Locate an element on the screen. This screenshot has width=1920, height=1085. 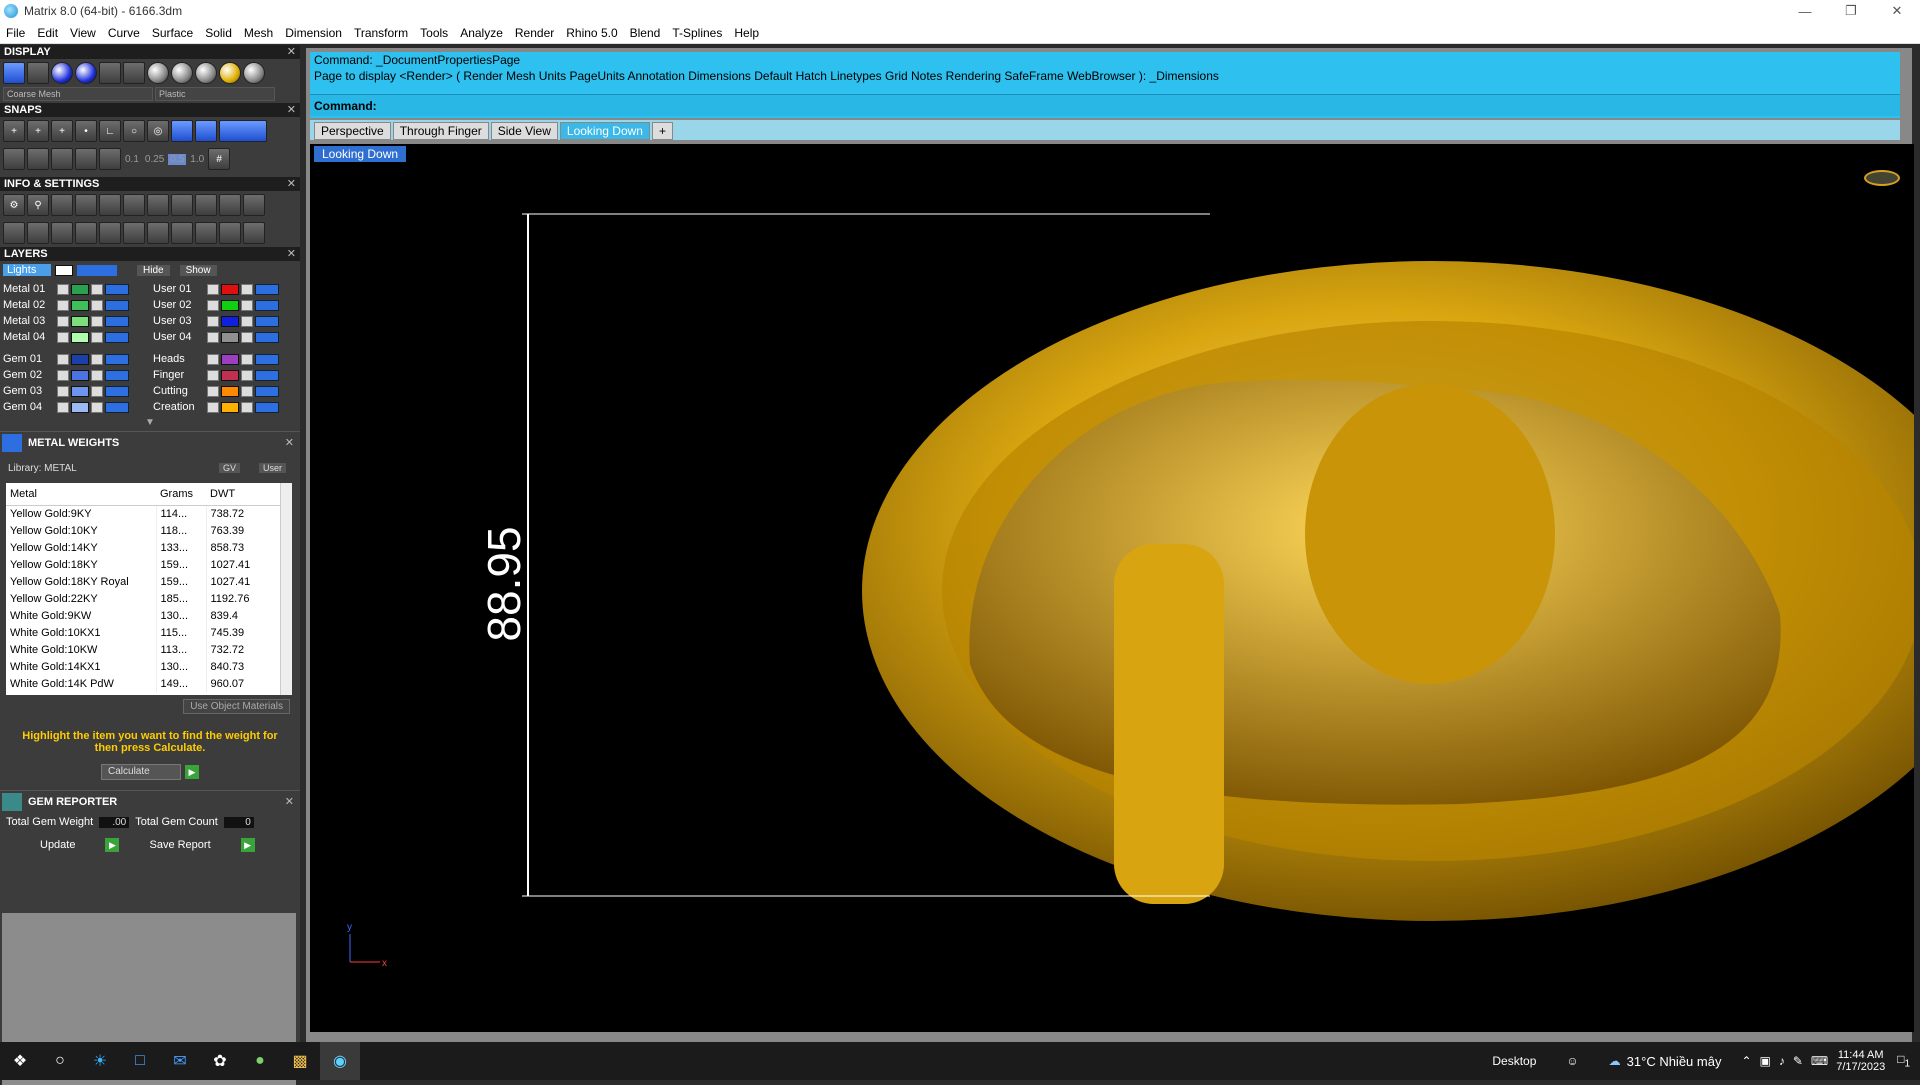
save-icon is located at coordinates (158, 233).